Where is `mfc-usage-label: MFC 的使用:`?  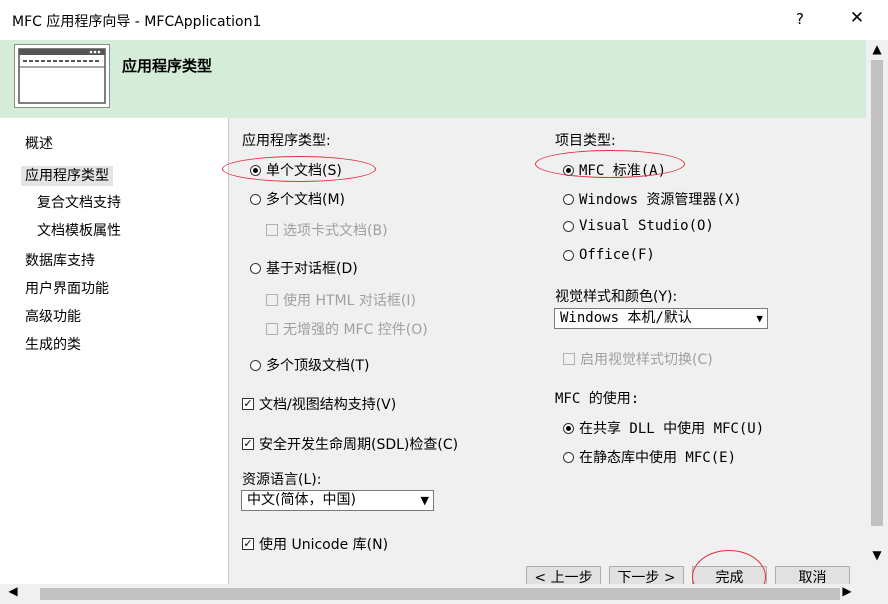 mfc-usage-label: MFC 的使用: is located at coordinates (597, 399).